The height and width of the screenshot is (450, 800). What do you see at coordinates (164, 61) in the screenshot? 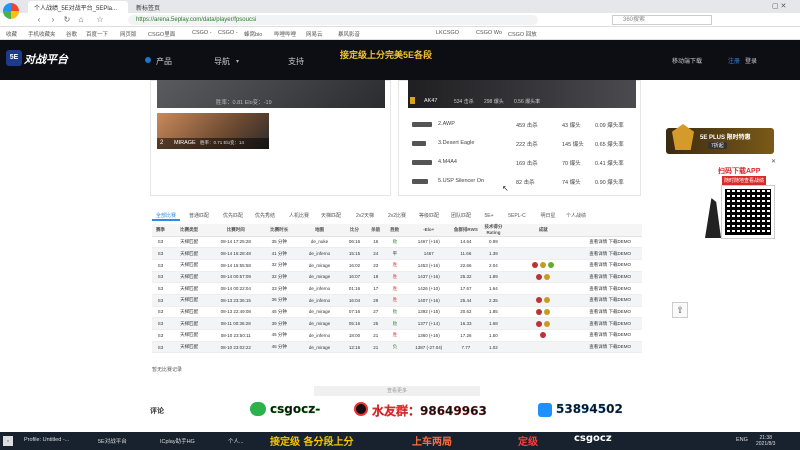
I see `nav-product: 产品` at bounding box center [164, 61].